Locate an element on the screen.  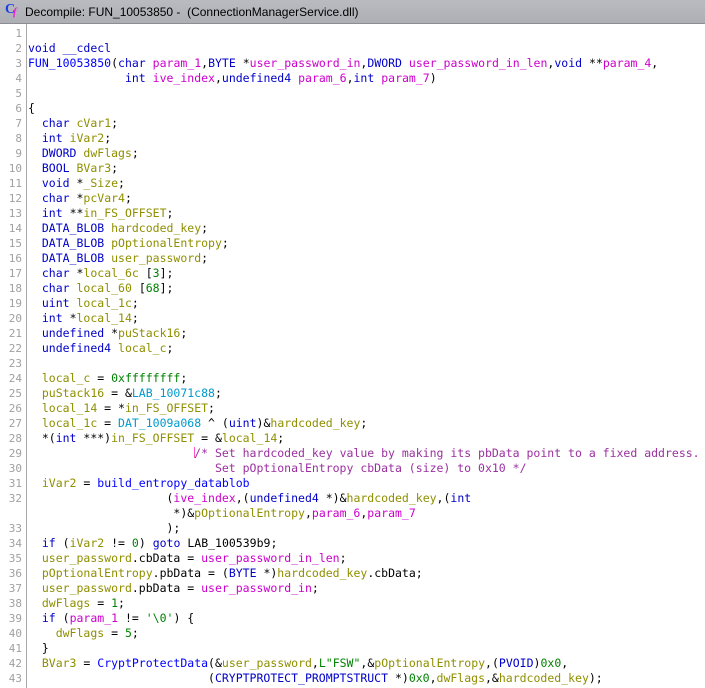
code-line-content: char local_60 [68]; is located at coordinates (364, 288).